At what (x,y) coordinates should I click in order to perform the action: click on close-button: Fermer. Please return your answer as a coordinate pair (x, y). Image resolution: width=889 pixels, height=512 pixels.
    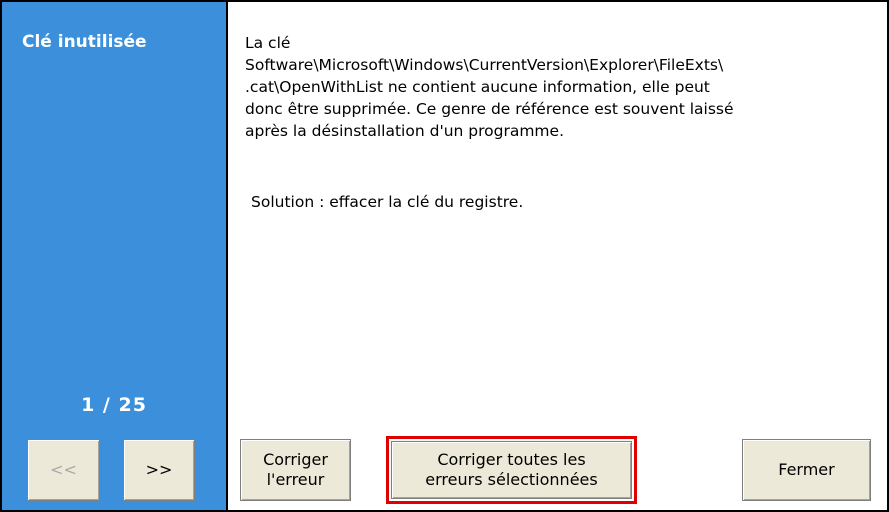
    Looking at the image, I should click on (806, 470).